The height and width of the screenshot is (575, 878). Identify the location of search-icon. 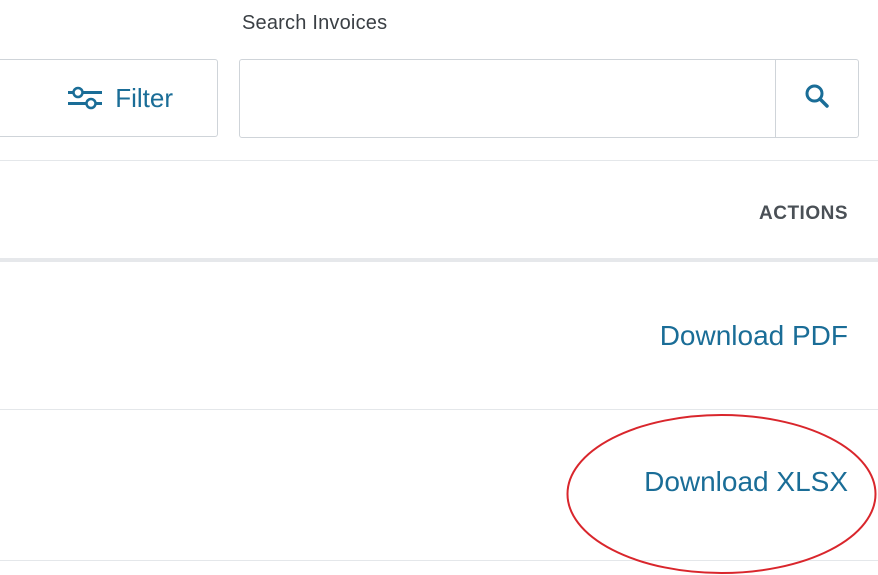
(817, 98).